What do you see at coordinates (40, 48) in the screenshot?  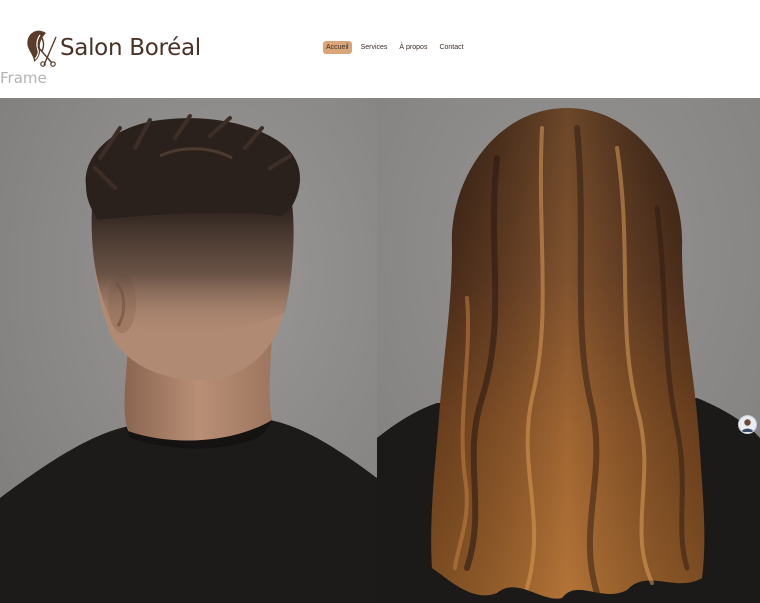 I see `woman-profile-scissors-icon` at bounding box center [40, 48].